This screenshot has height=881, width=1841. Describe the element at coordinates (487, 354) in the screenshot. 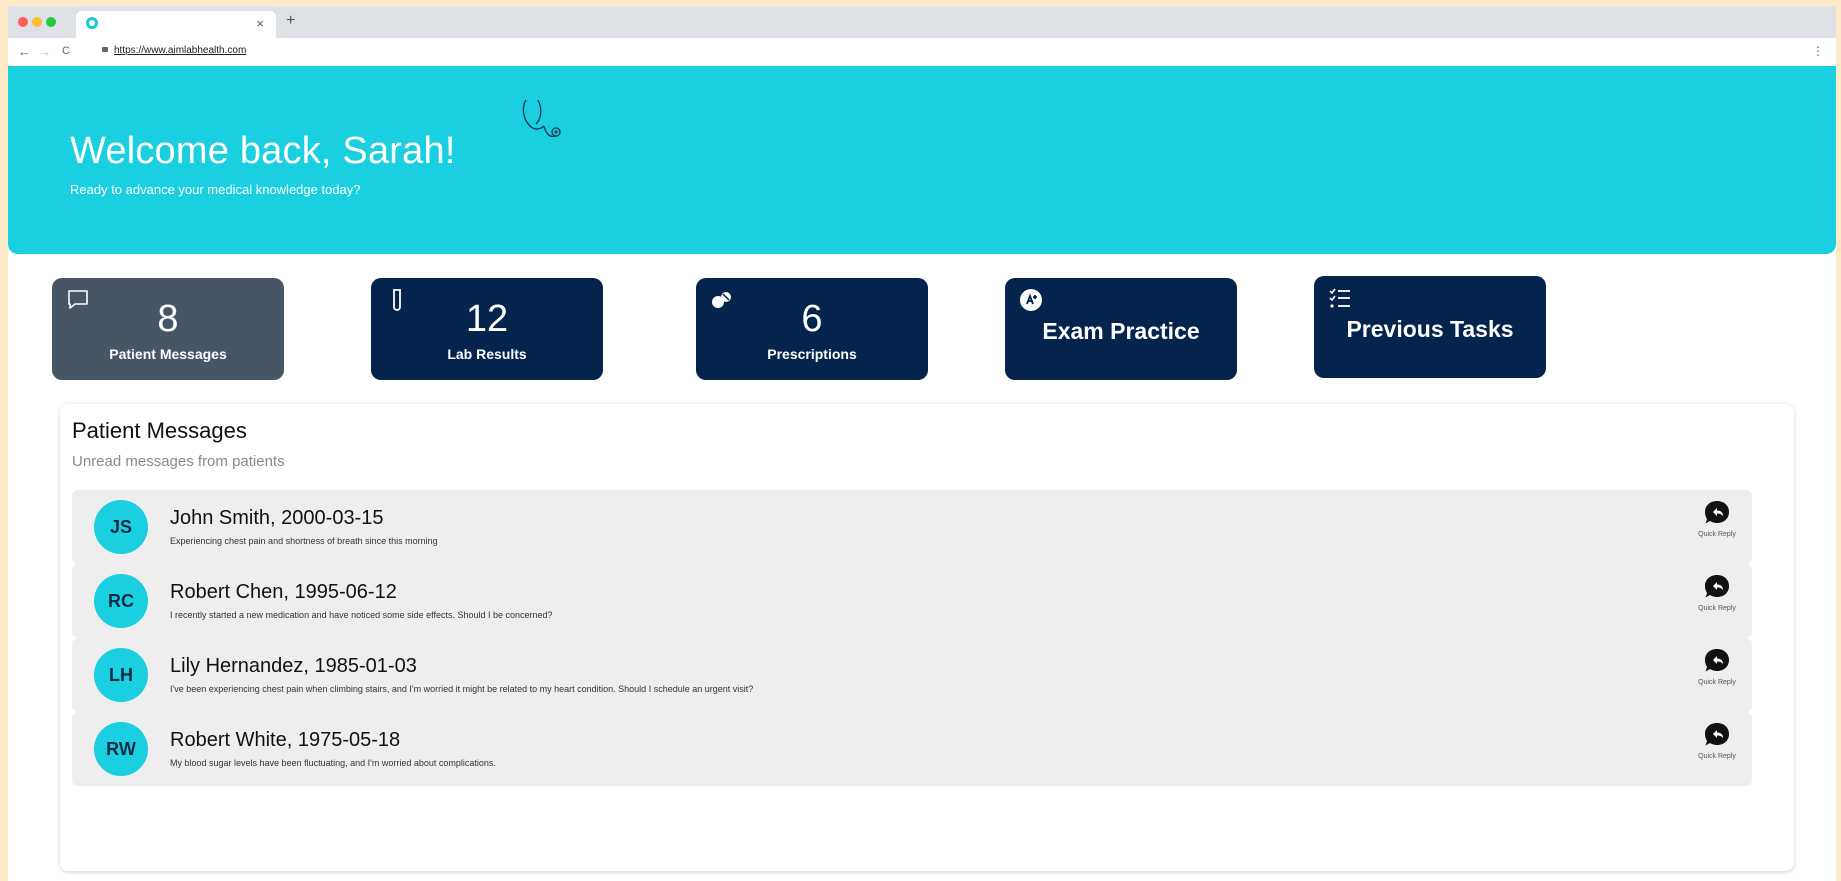

I see `lab-results-label: Lab Results` at that location.